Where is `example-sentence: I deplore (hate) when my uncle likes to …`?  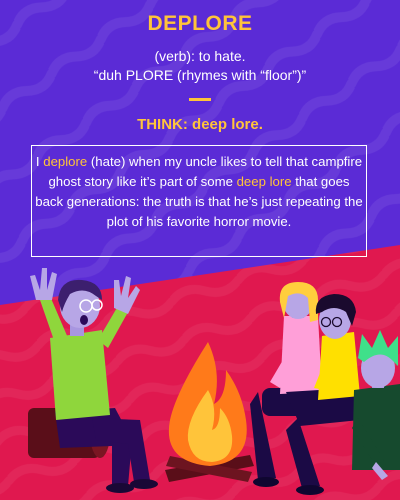 example-sentence: I deplore (hate) when my uncle likes to … is located at coordinates (199, 192).